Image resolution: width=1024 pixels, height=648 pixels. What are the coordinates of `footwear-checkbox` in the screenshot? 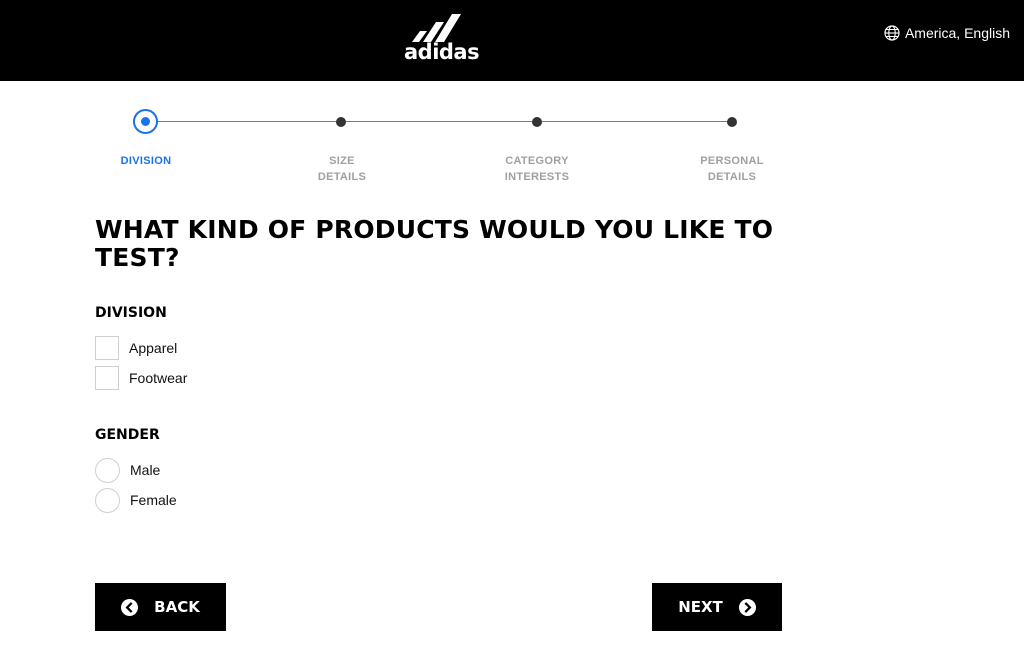 It's located at (107, 378).